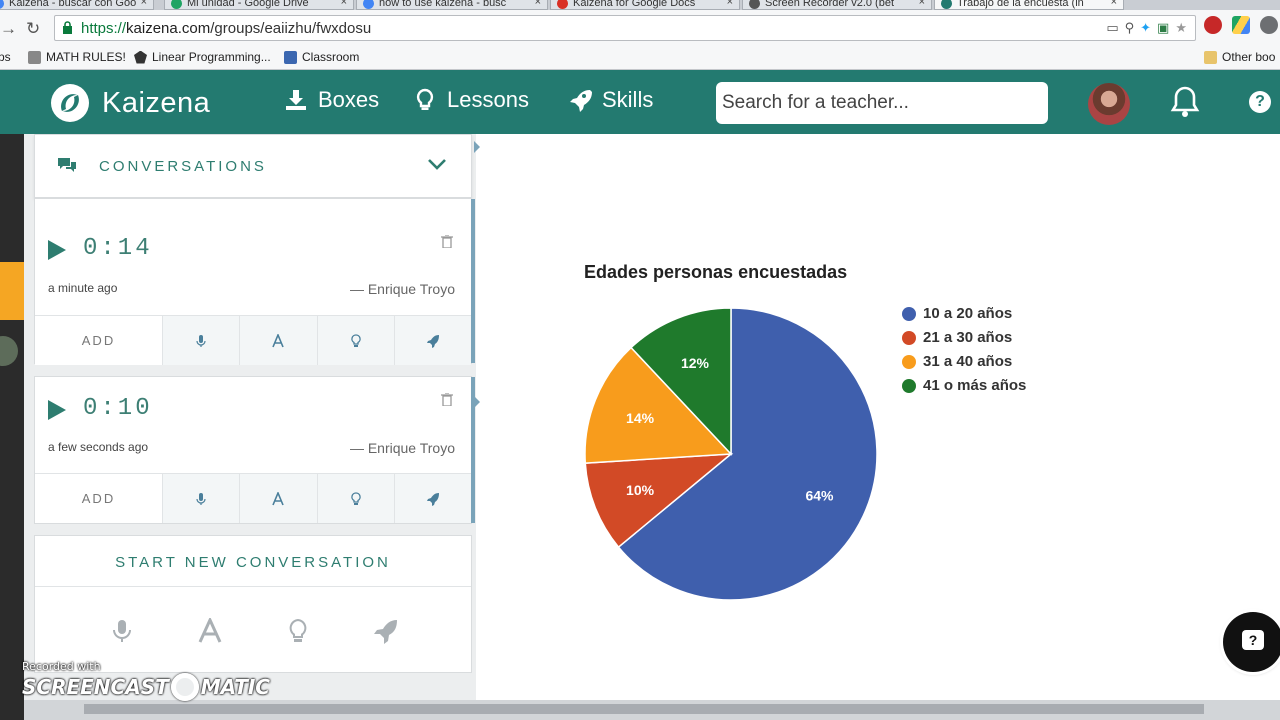  I want to click on start-conversation-title: START NEW CONVERSATION, so click(253, 562).